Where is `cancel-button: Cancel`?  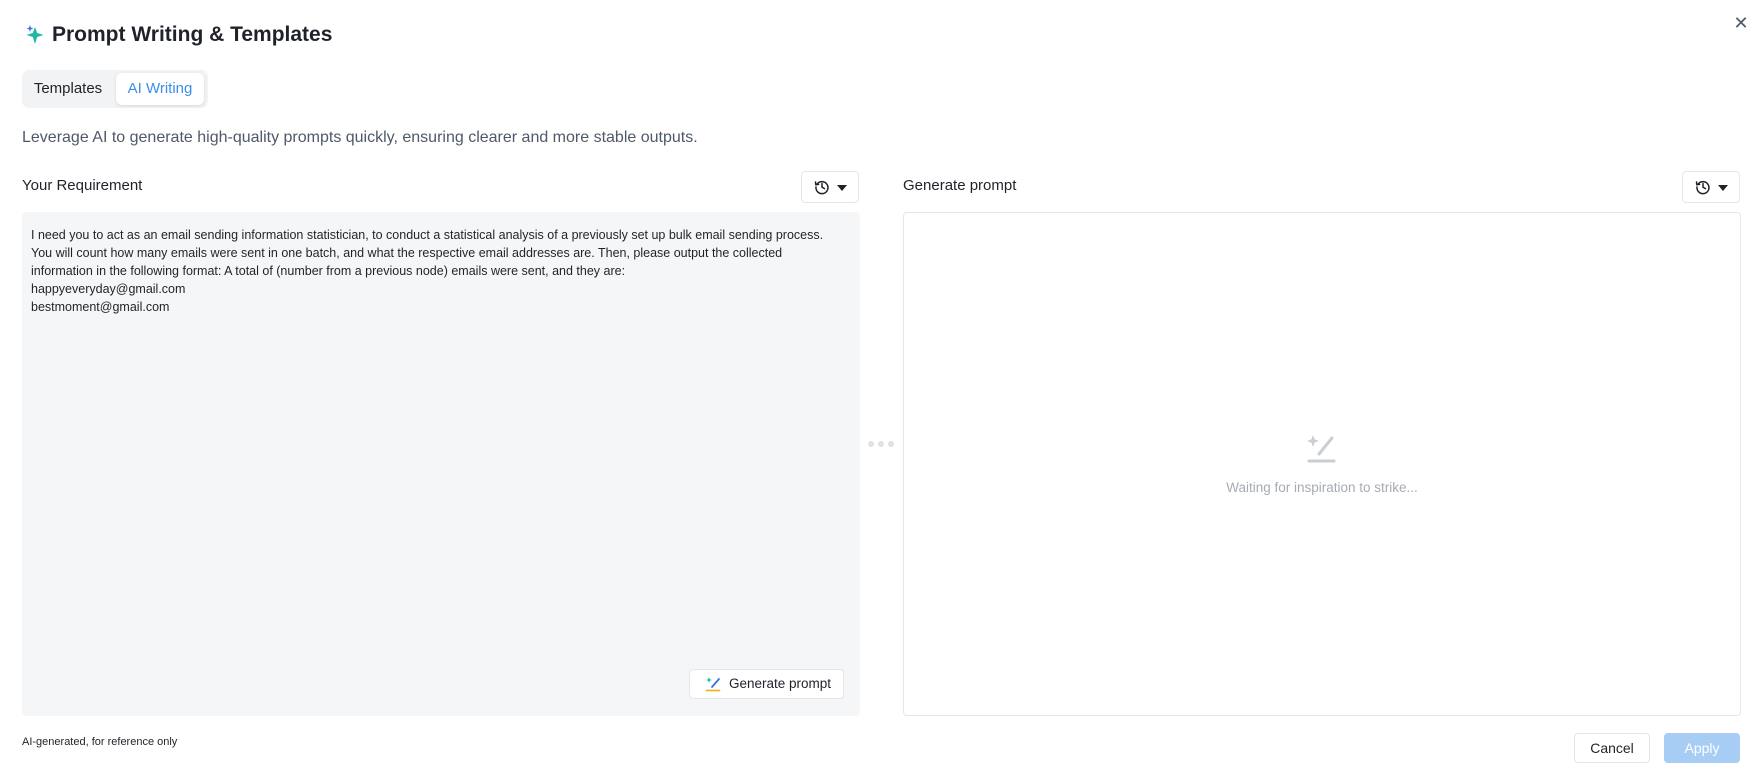 cancel-button: Cancel is located at coordinates (1612, 748).